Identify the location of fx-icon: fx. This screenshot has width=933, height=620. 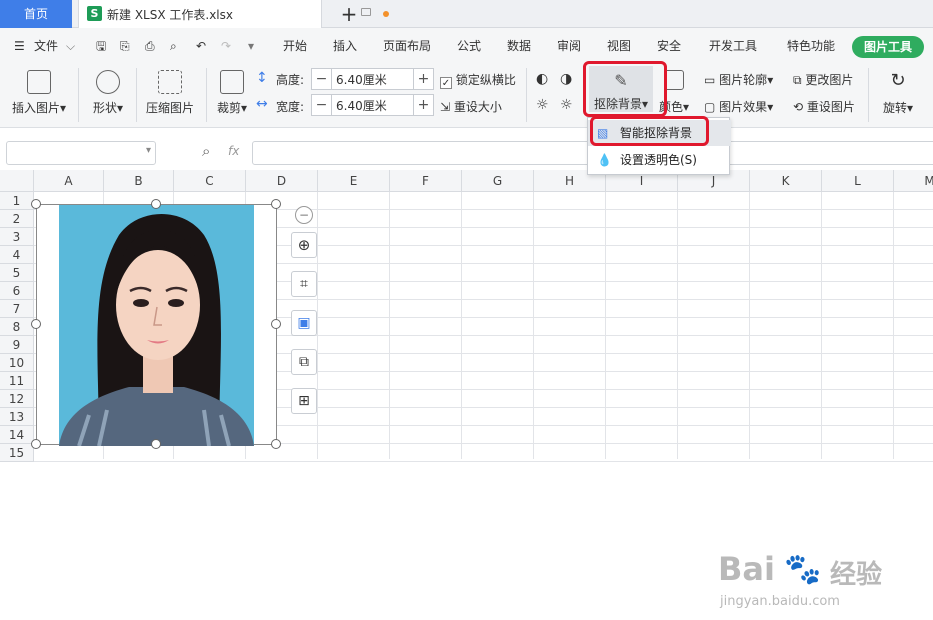
(233, 151).